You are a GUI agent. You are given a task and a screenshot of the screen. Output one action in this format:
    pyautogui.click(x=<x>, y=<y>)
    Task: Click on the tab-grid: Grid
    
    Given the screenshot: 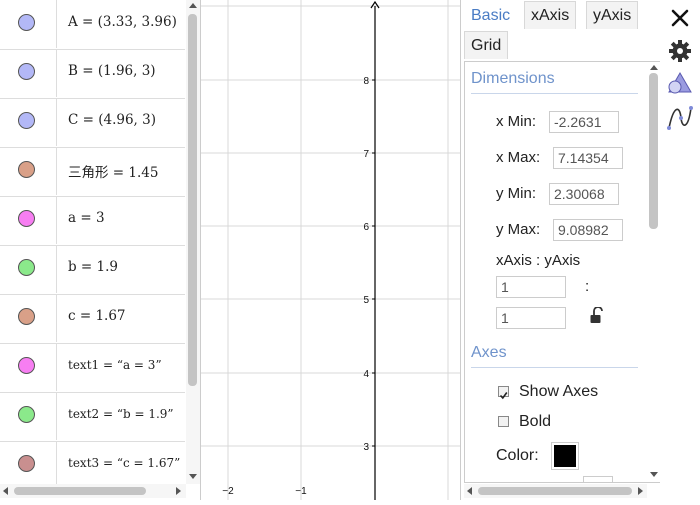 What is the action you would take?
    pyautogui.click(x=486, y=45)
    